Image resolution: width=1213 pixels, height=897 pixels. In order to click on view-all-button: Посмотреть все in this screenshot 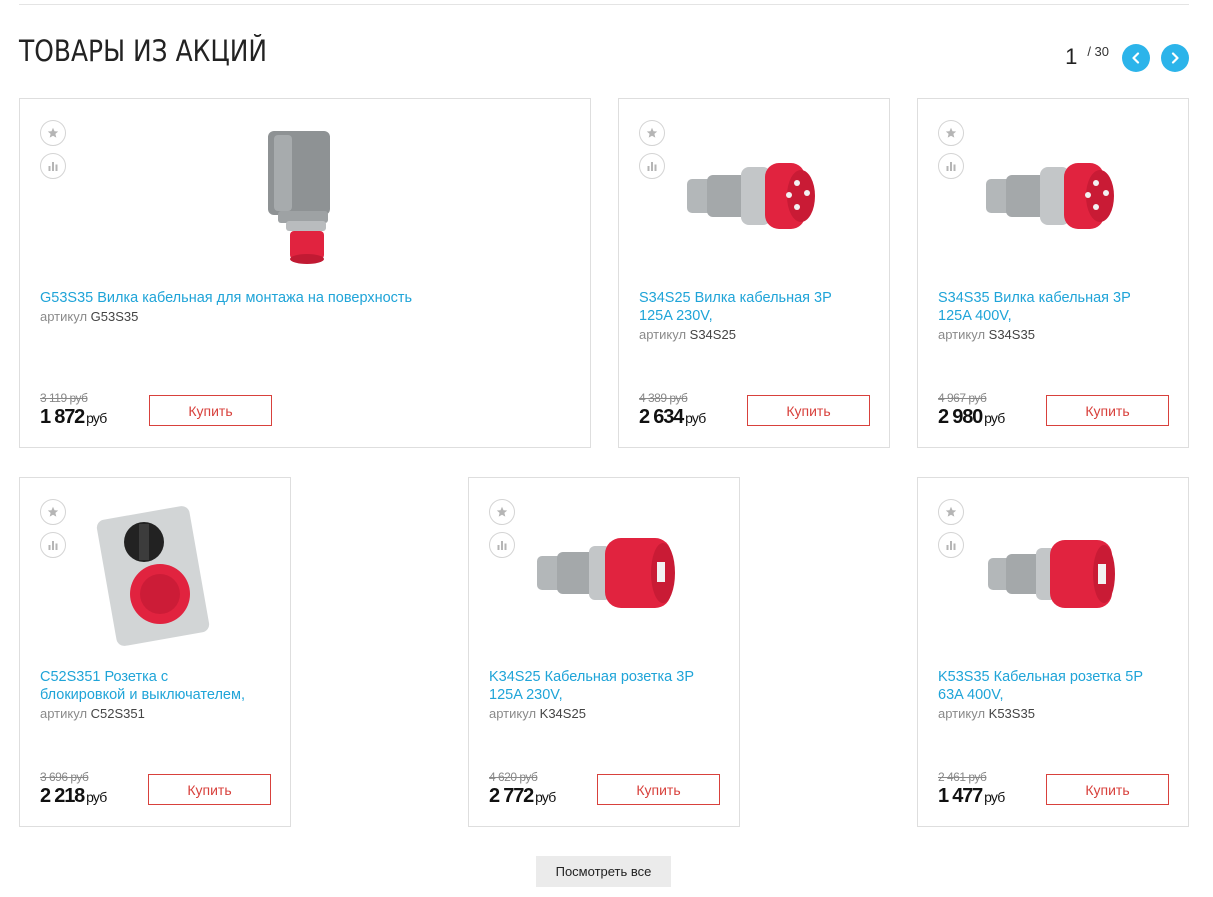, I will do `click(603, 871)`.